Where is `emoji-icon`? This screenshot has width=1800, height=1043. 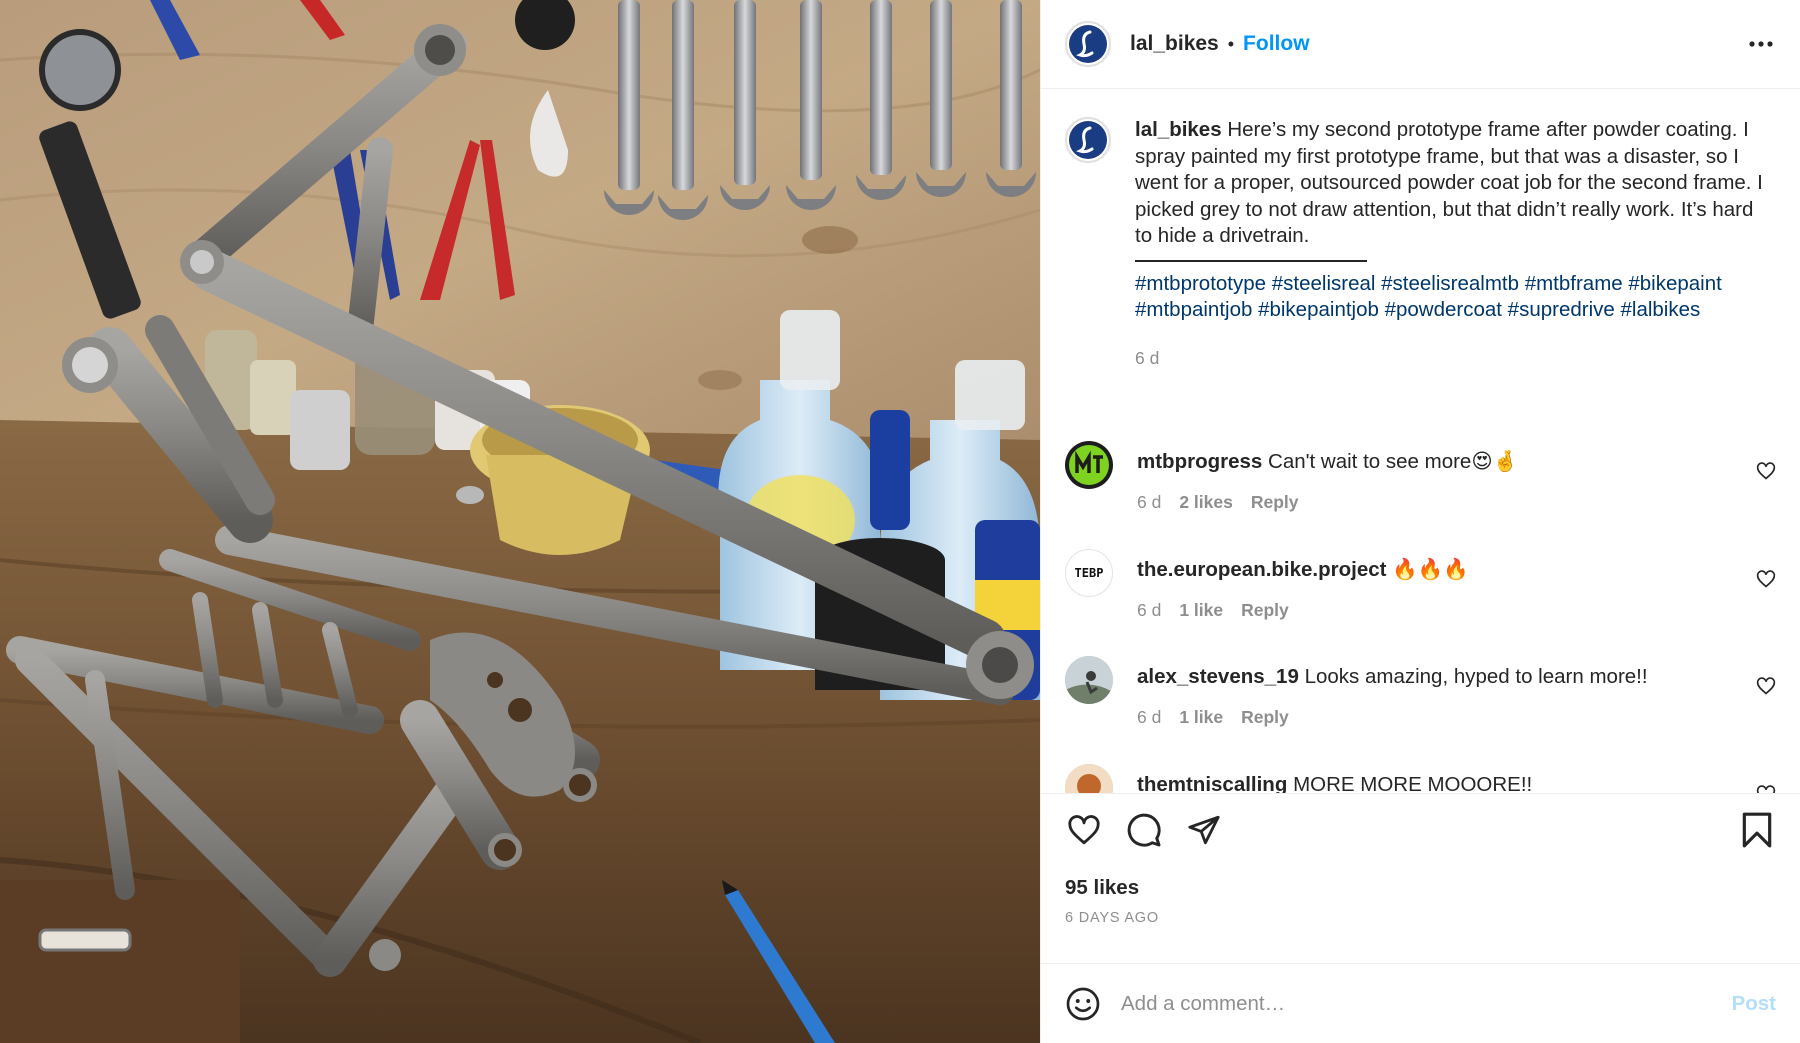 emoji-icon is located at coordinates (1083, 1004).